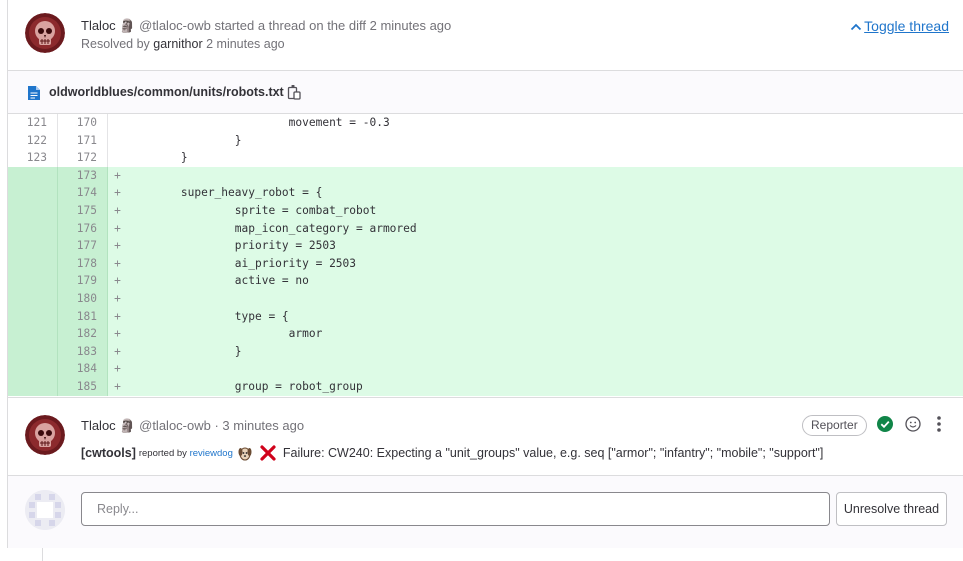 This screenshot has width=963, height=561. What do you see at coordinates (294, 92) in the screenshot?
I see `copy-icon` at bounding box center [294, 92].